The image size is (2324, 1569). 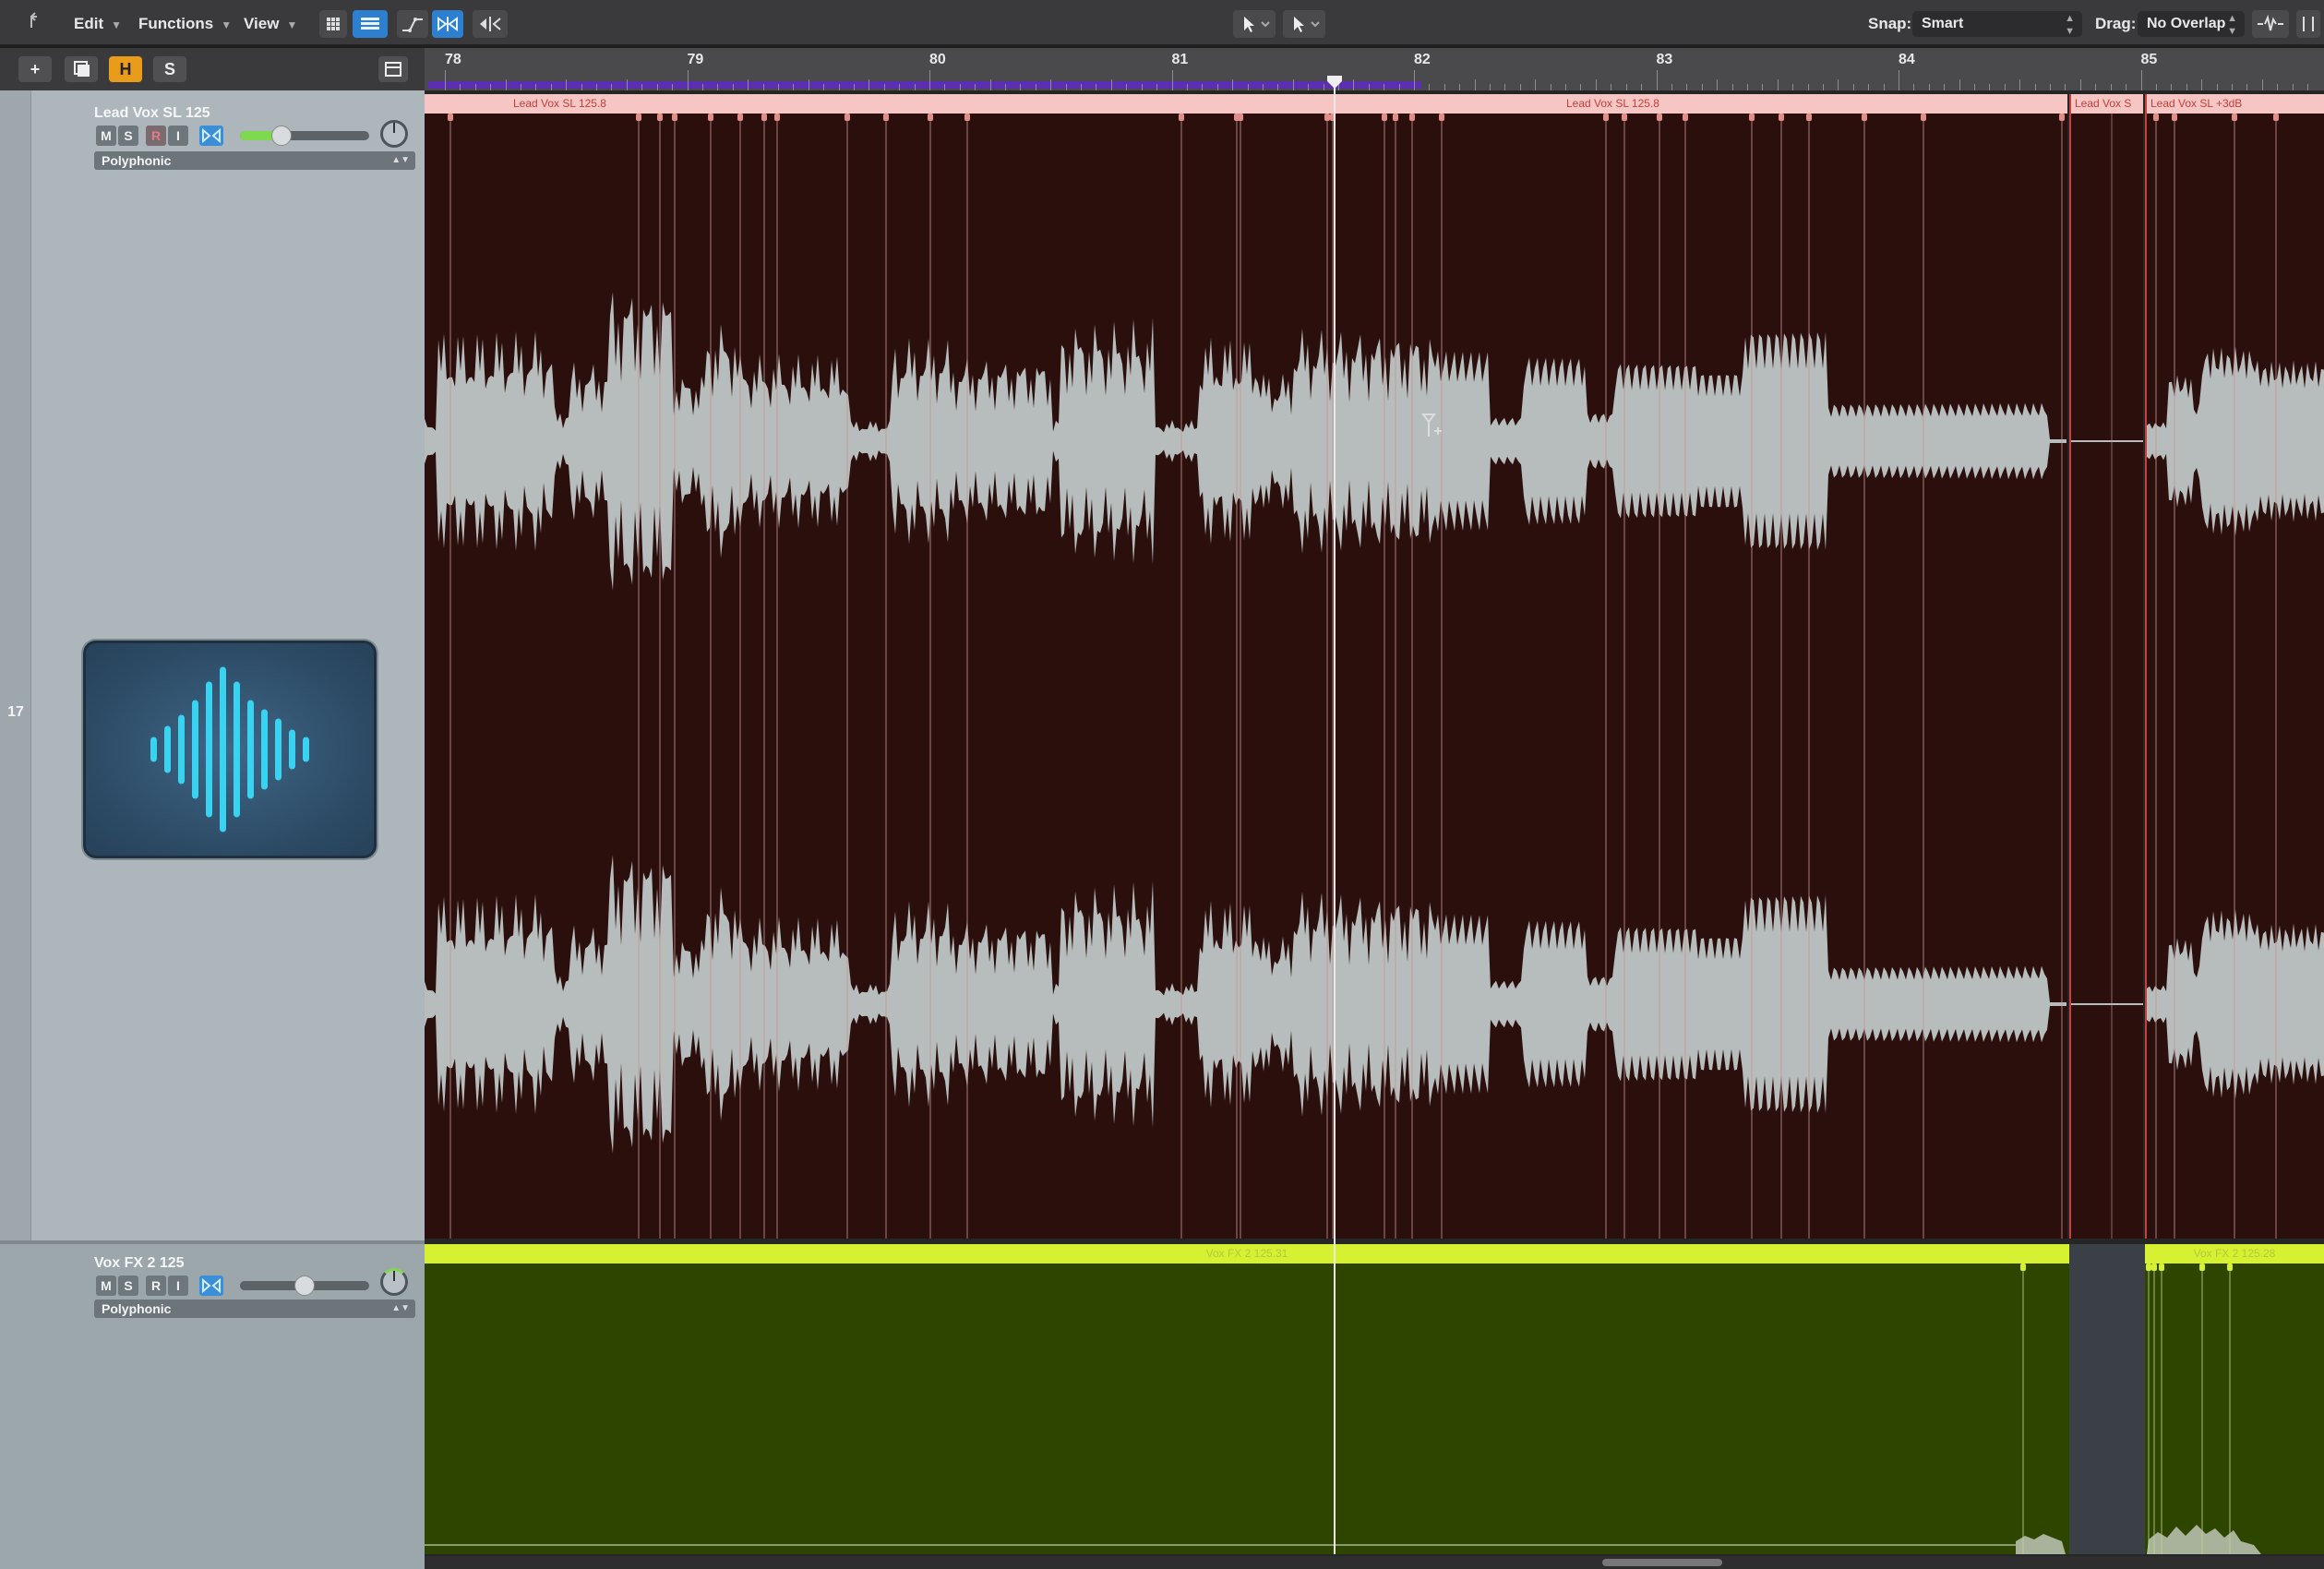 I want to click on waveform-zoom-button, so click(x=2270, y=24).